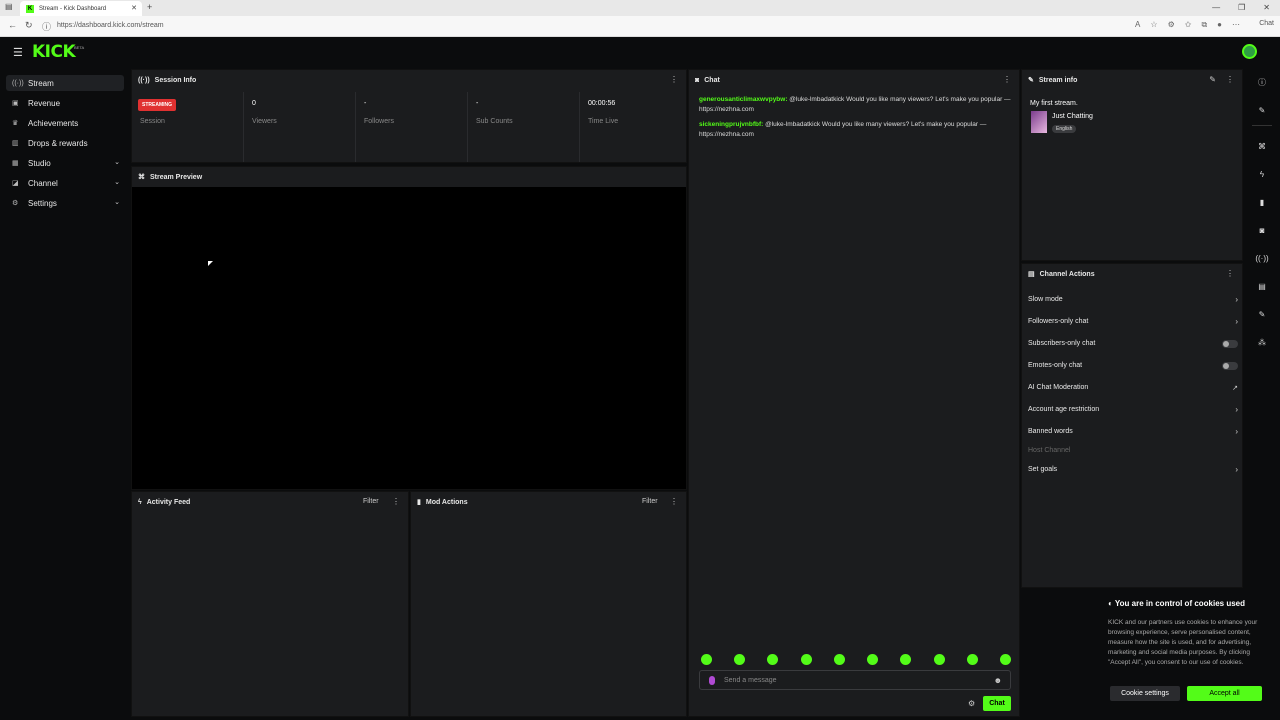 The image size is (1280, 720). Describe the element at coordinates (1137, 25) in the screenshot. I see `read-aloud-icon: A` at that location.